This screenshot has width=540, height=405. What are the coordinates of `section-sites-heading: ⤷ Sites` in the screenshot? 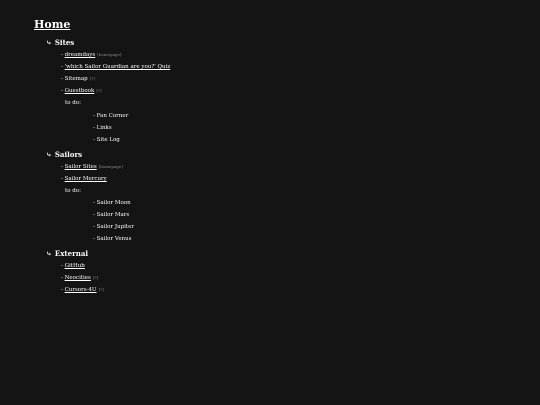 It's located at (60, 42).